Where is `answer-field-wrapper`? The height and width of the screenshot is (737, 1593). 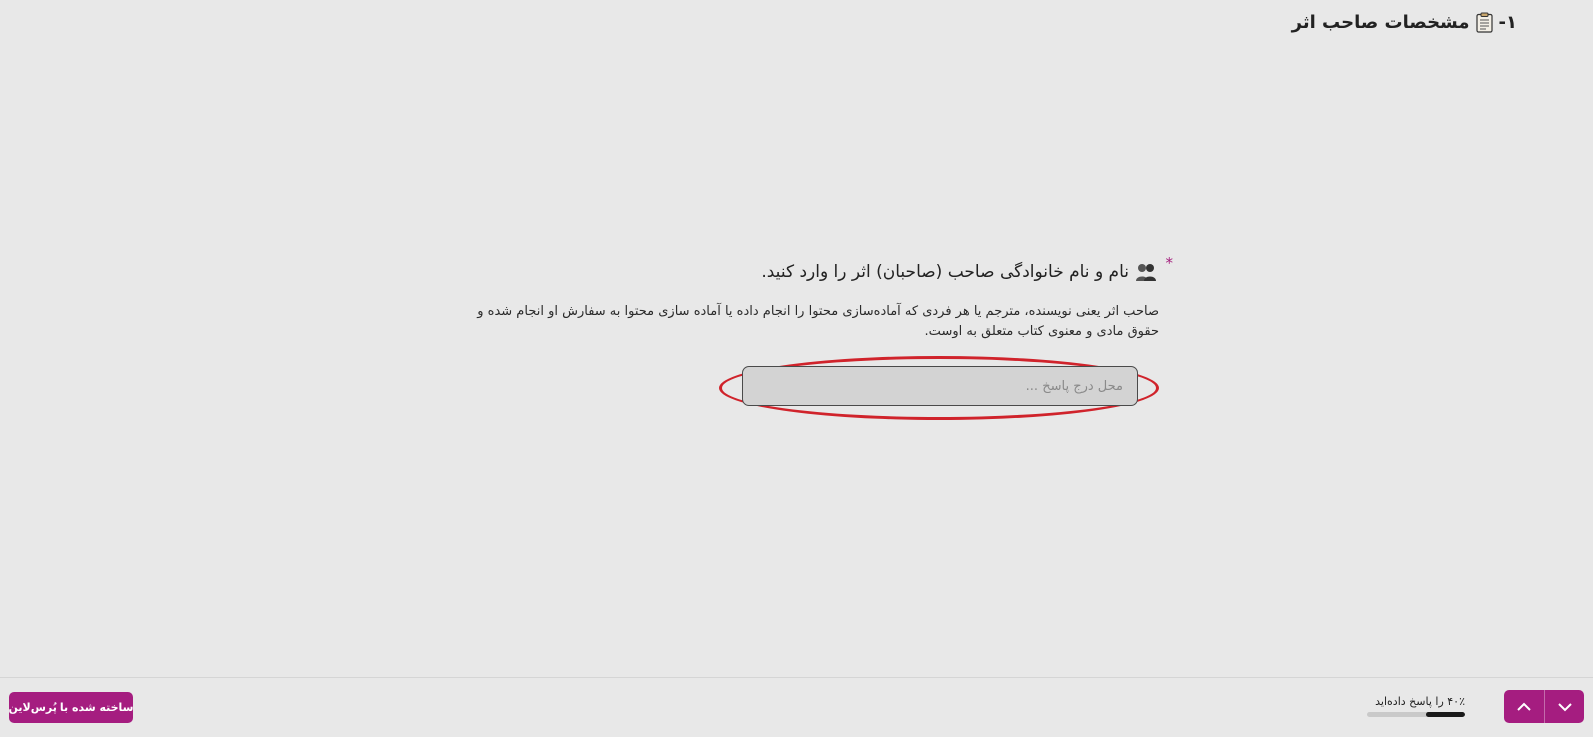
answer-field-wrapper is located at coordinates (939, 388).